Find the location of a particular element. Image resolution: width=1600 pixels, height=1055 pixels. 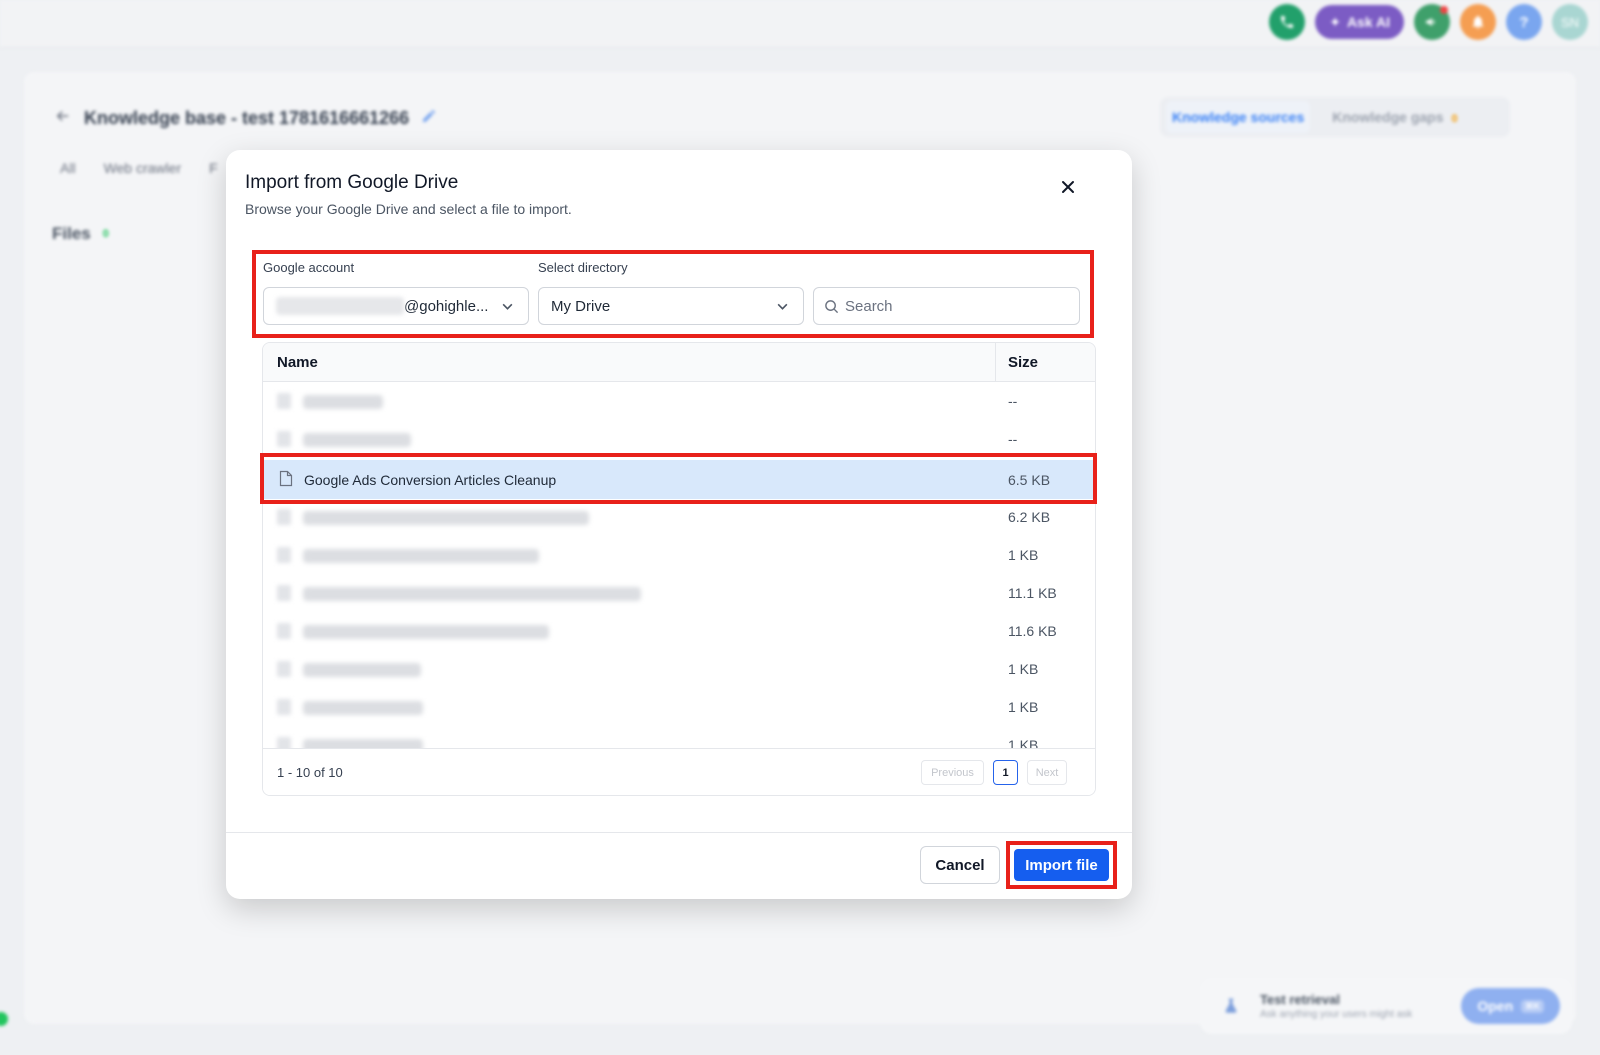

column-header-name: Name is located at coordinates (297, 362).